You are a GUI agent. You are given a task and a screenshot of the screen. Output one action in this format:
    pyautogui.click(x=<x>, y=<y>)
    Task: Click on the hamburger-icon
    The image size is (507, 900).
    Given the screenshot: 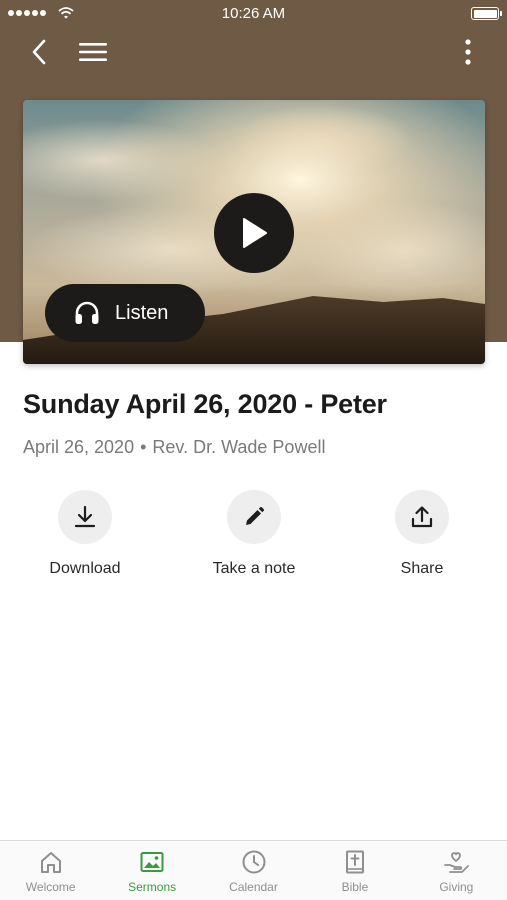 What is the action you would take?
    pyautogui.click(x=93, y=52)
    